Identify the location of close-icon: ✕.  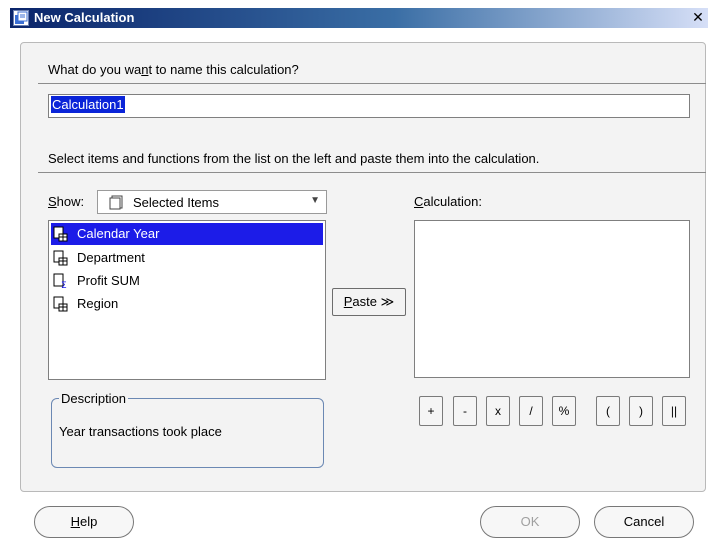
(698, 17).